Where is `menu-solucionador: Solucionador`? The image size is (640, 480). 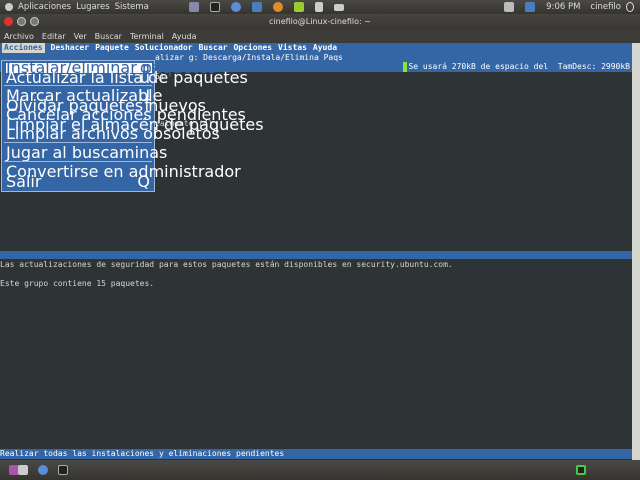 menu-solucionador: Solucionador is located at coordinates (164, 48).